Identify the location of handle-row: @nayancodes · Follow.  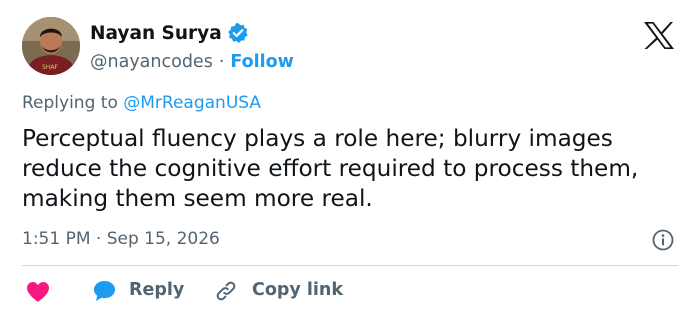
(192, 62).